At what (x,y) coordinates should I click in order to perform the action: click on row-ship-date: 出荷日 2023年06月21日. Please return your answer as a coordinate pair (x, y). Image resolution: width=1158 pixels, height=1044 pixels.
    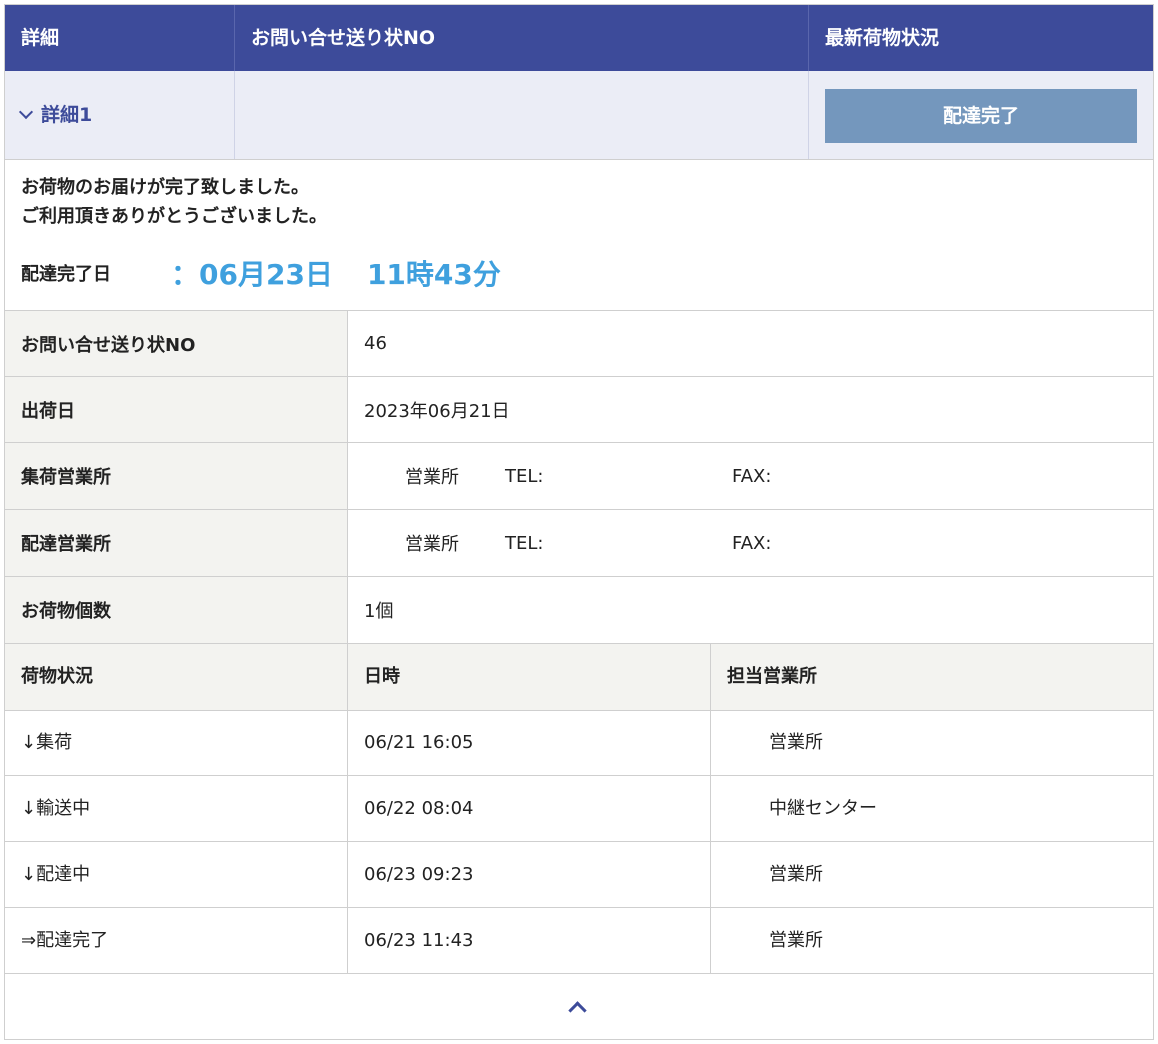
    Looking at the image, I should click on (579, 410).